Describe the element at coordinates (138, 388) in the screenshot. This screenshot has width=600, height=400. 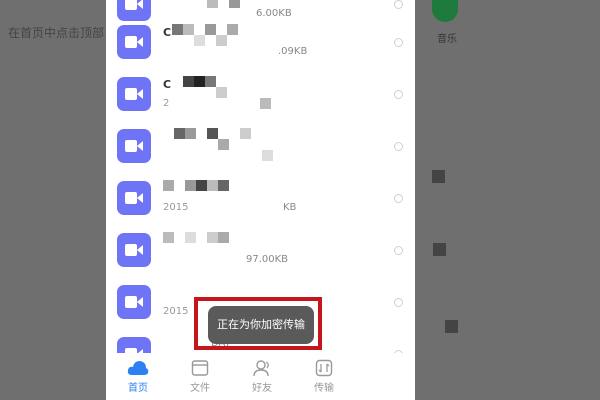
I see `tab-home-label: 首页` at that location.